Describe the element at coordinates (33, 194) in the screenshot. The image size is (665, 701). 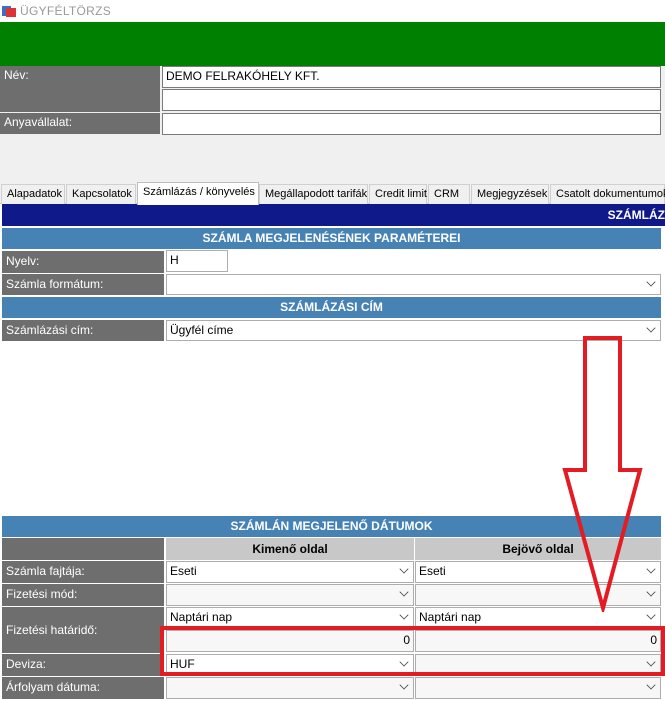
I see `tab-alapadatok: Alapadatok` at that location.